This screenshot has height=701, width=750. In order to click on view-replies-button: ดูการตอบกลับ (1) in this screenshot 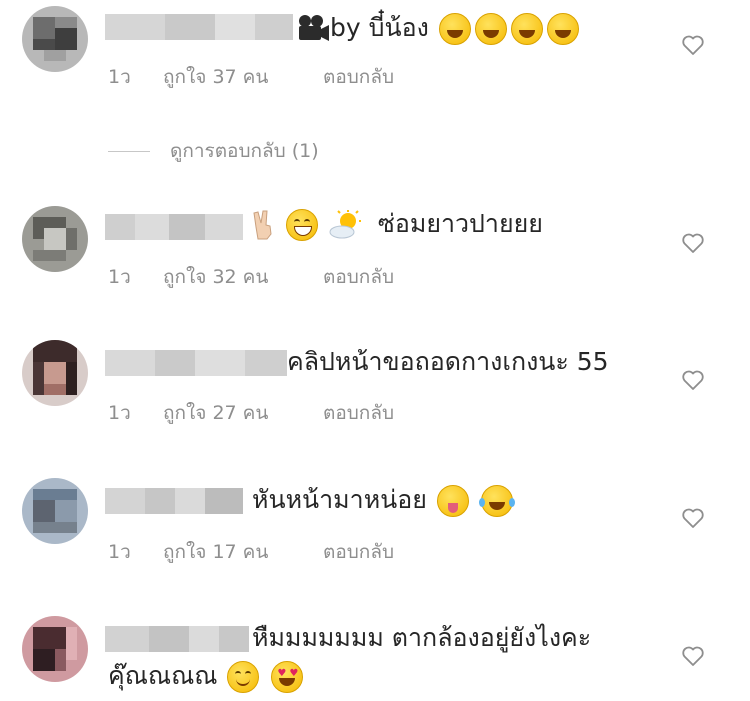, I will do `click(213, 151)`.